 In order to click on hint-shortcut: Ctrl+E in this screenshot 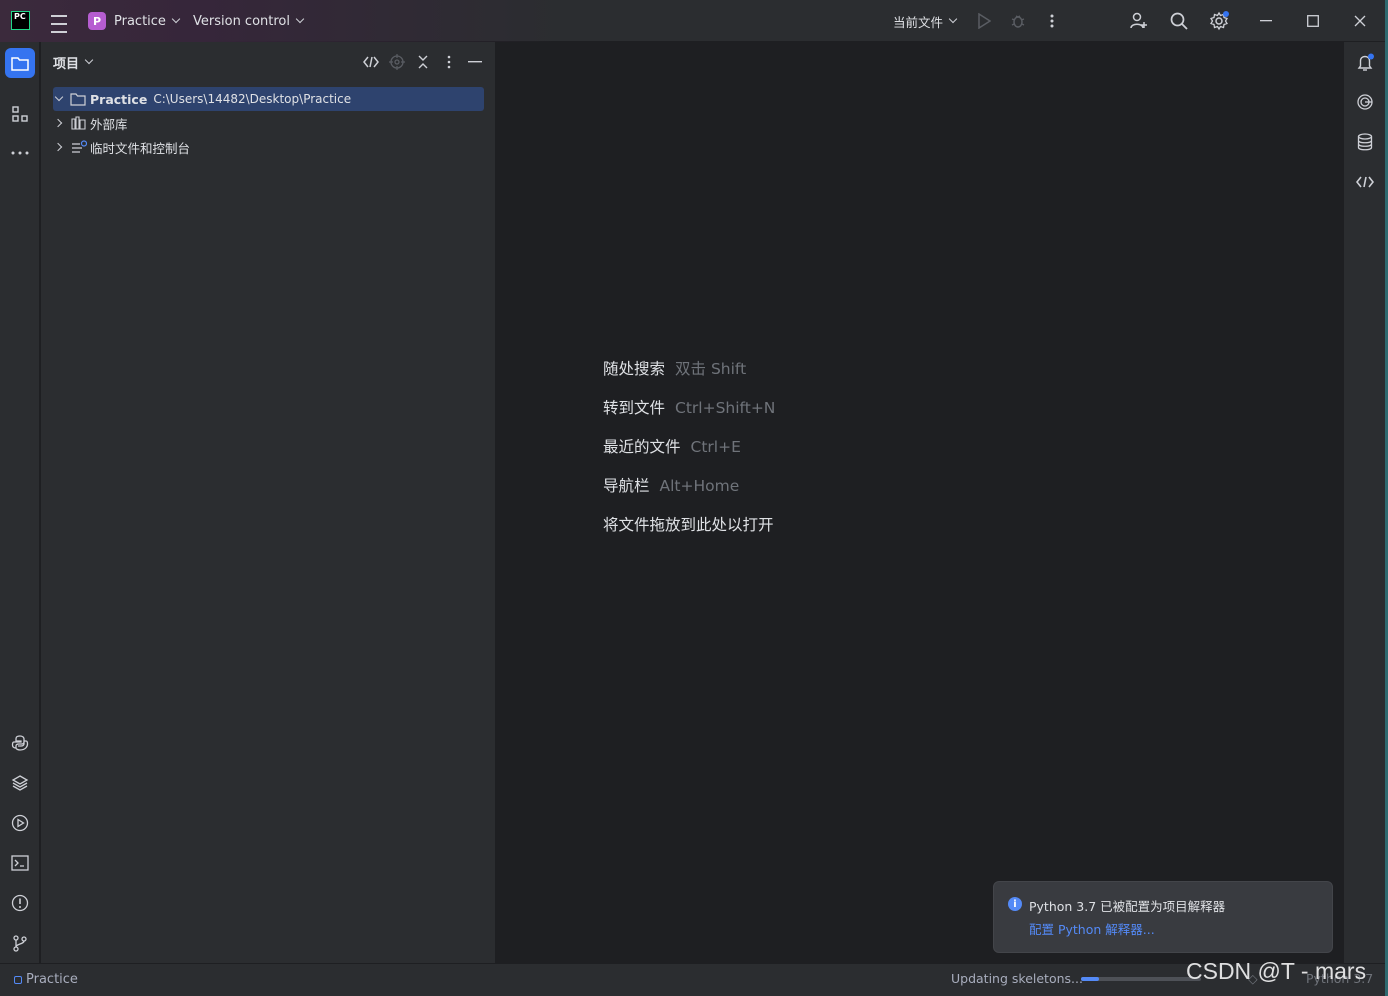, I will do `click(715, 447)`.